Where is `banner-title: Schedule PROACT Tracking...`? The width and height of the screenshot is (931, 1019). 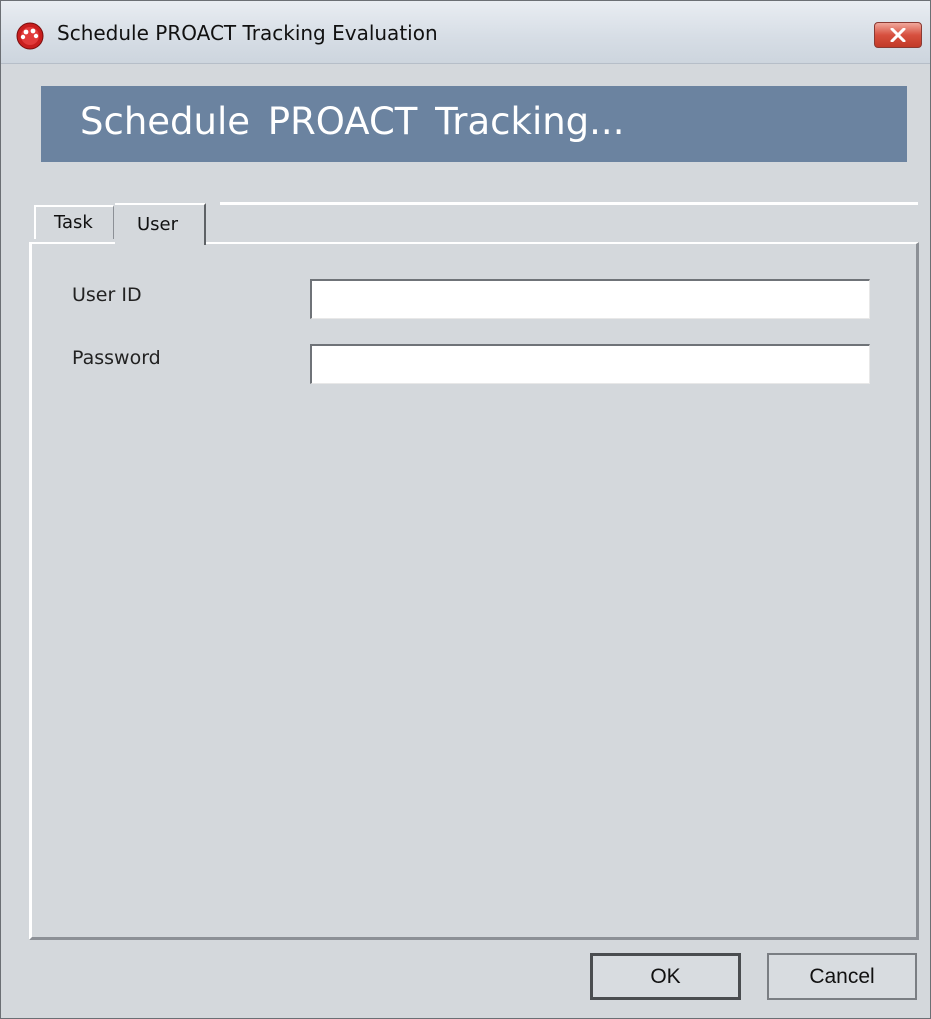 banner-title: Schedule PROACT Tracking... is located at coordinates (352, 121).